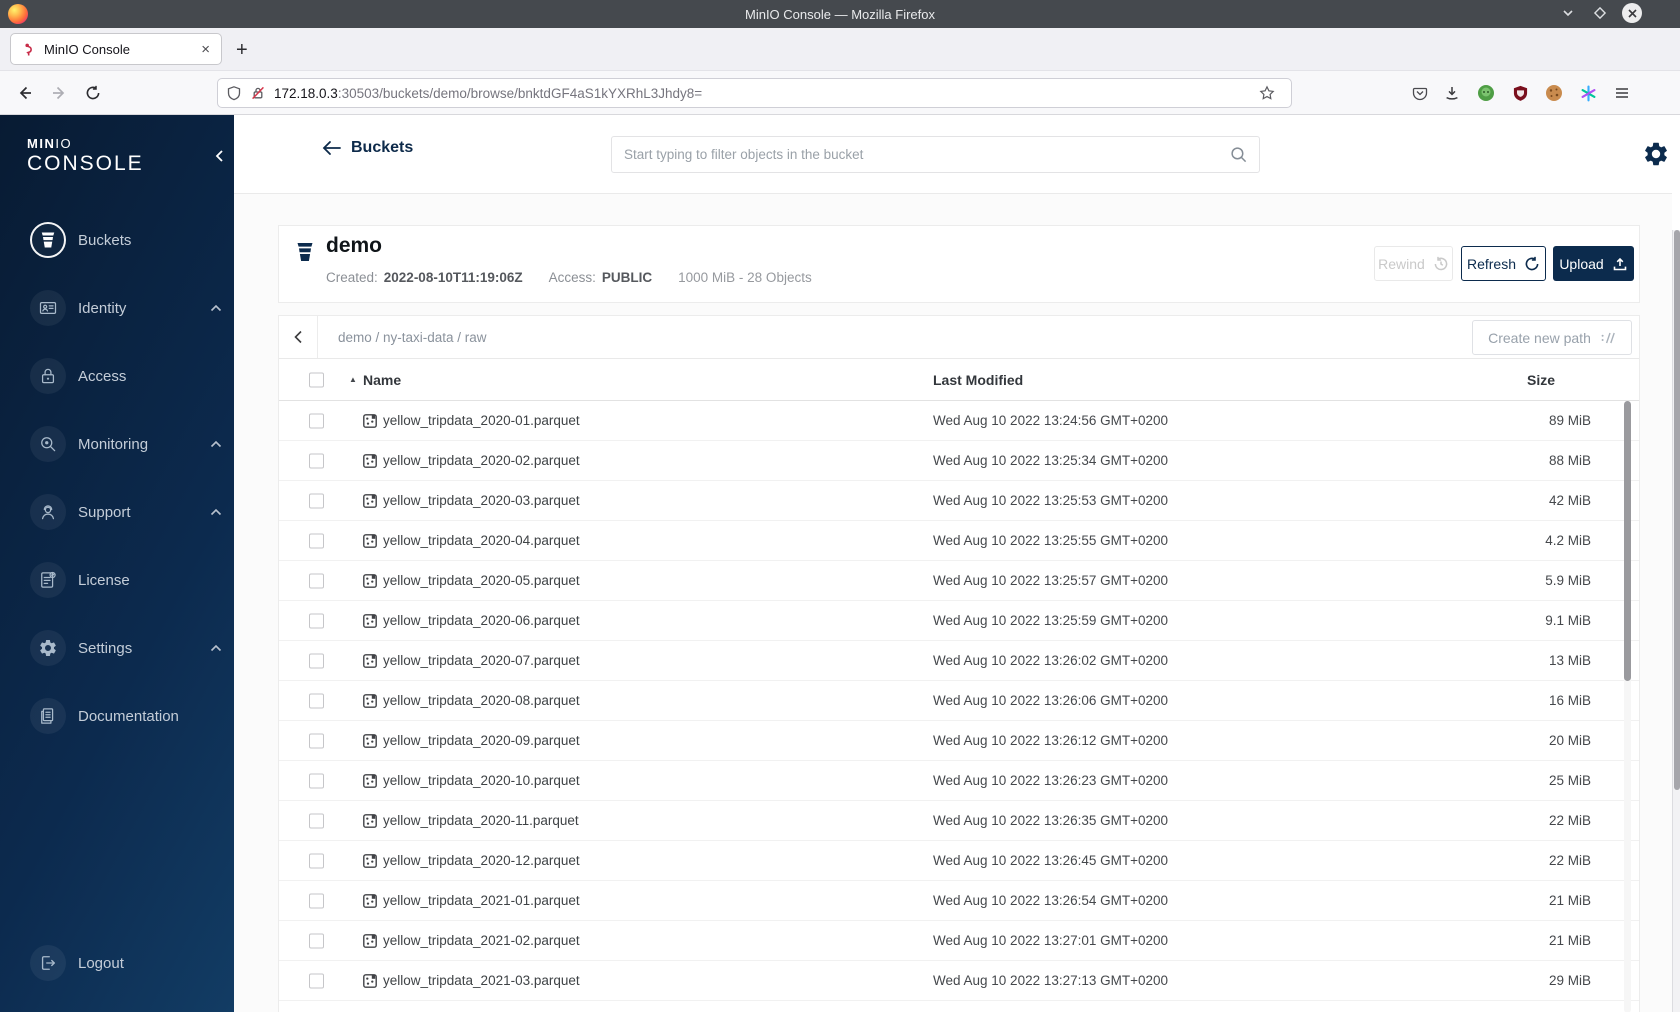 This screenshot has width=1680, height=1012. Describe the element at coordinates (1420, 93) in the screenshot. I see `pocket-icon` at that location.